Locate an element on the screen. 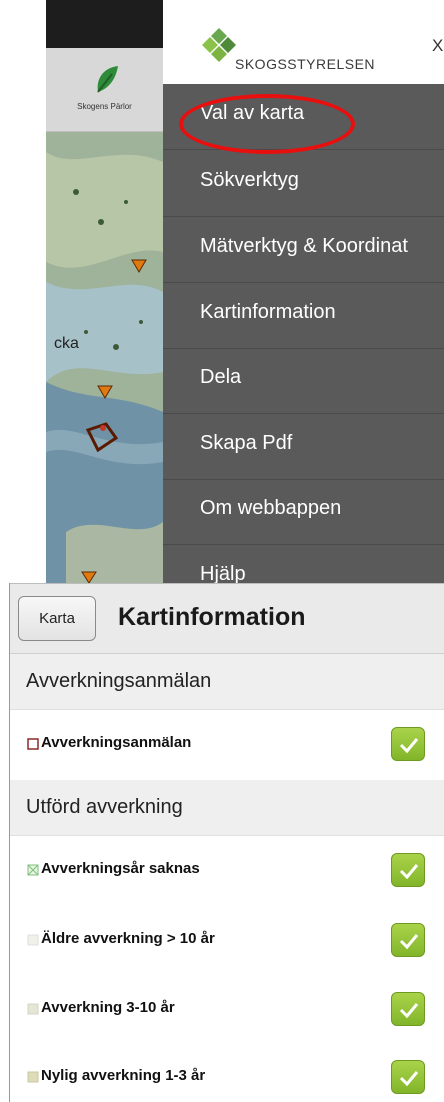  layer-label: Äldre avverkning > 10 år is located at coordinates (128, 938).